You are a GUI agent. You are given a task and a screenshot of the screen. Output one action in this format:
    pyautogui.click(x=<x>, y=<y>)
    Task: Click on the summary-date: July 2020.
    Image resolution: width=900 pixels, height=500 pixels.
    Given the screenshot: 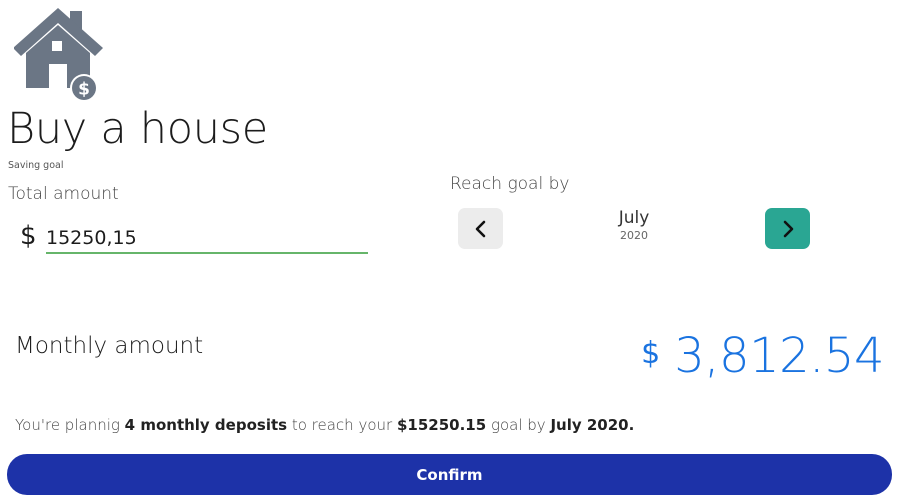 What is the action you would take?
    pyautogui.click(x=592, y=425)
    